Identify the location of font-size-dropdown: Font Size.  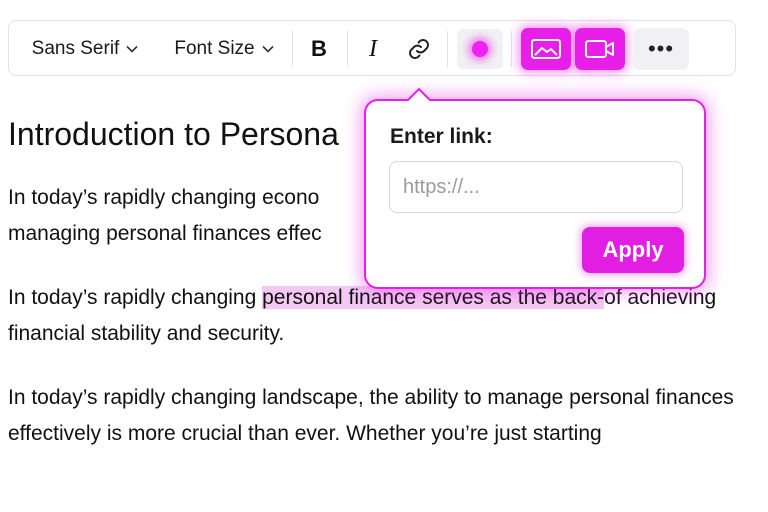
(224, 49).